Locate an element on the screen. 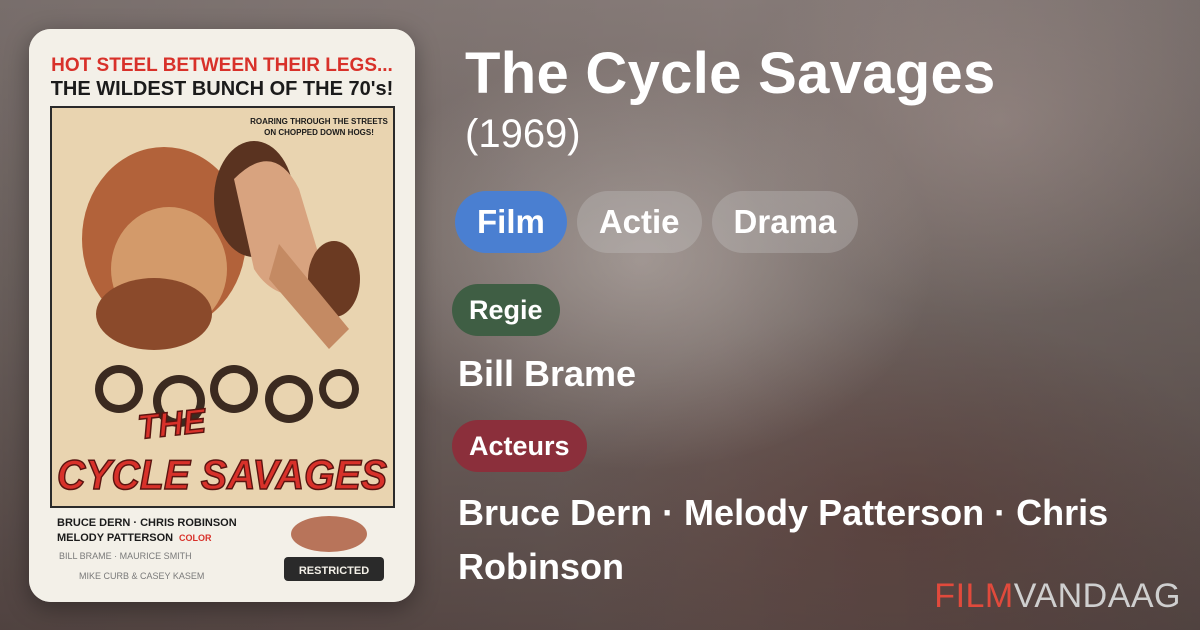 This screenshot has width=1200, height=630. genre-pill-drama: Drama is located at coordinates (785, 222).